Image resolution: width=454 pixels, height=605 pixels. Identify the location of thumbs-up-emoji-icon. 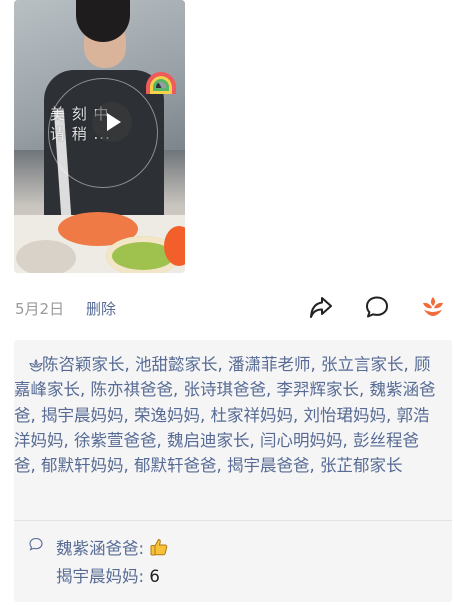
(159, 547).